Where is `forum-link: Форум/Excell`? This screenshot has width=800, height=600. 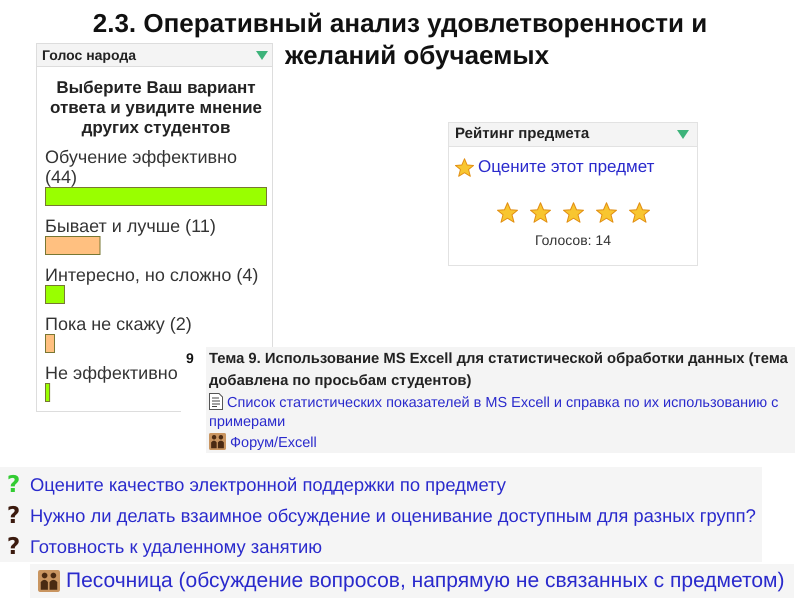
forum-link: Форум/Excell is located at coordinates (263, 443).